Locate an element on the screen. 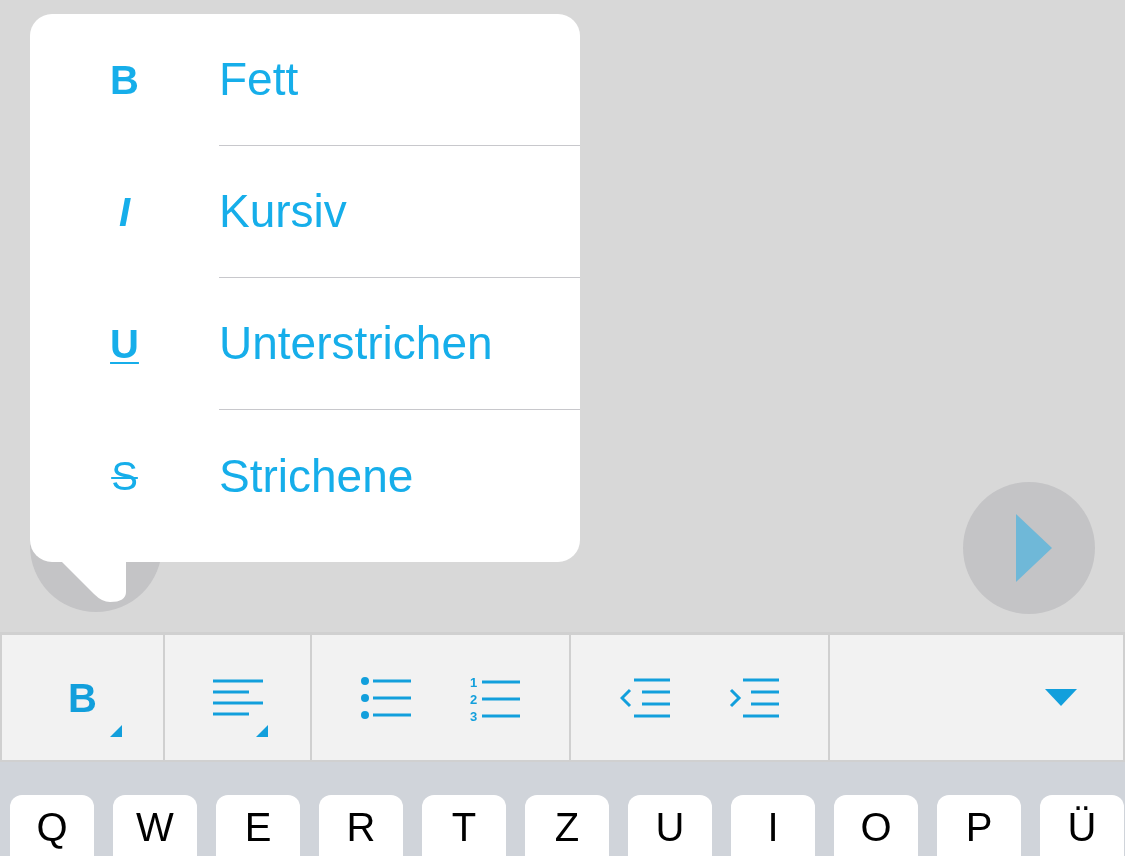 The image size is (1125, 856). play-icon is located at coordinates (1034, 548).